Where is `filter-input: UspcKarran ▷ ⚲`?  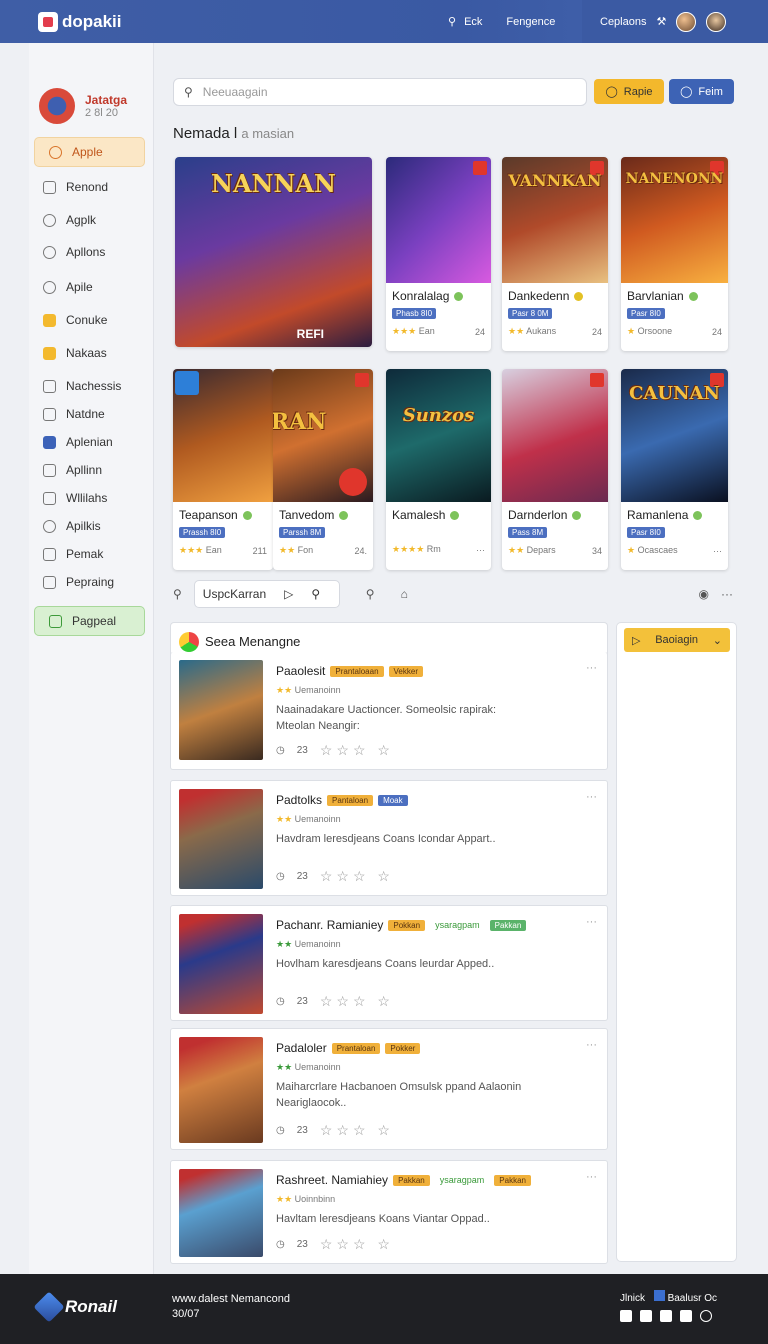
filter-input: UspcKarran ▷ ⚲ is located at coordinates (266, 594).